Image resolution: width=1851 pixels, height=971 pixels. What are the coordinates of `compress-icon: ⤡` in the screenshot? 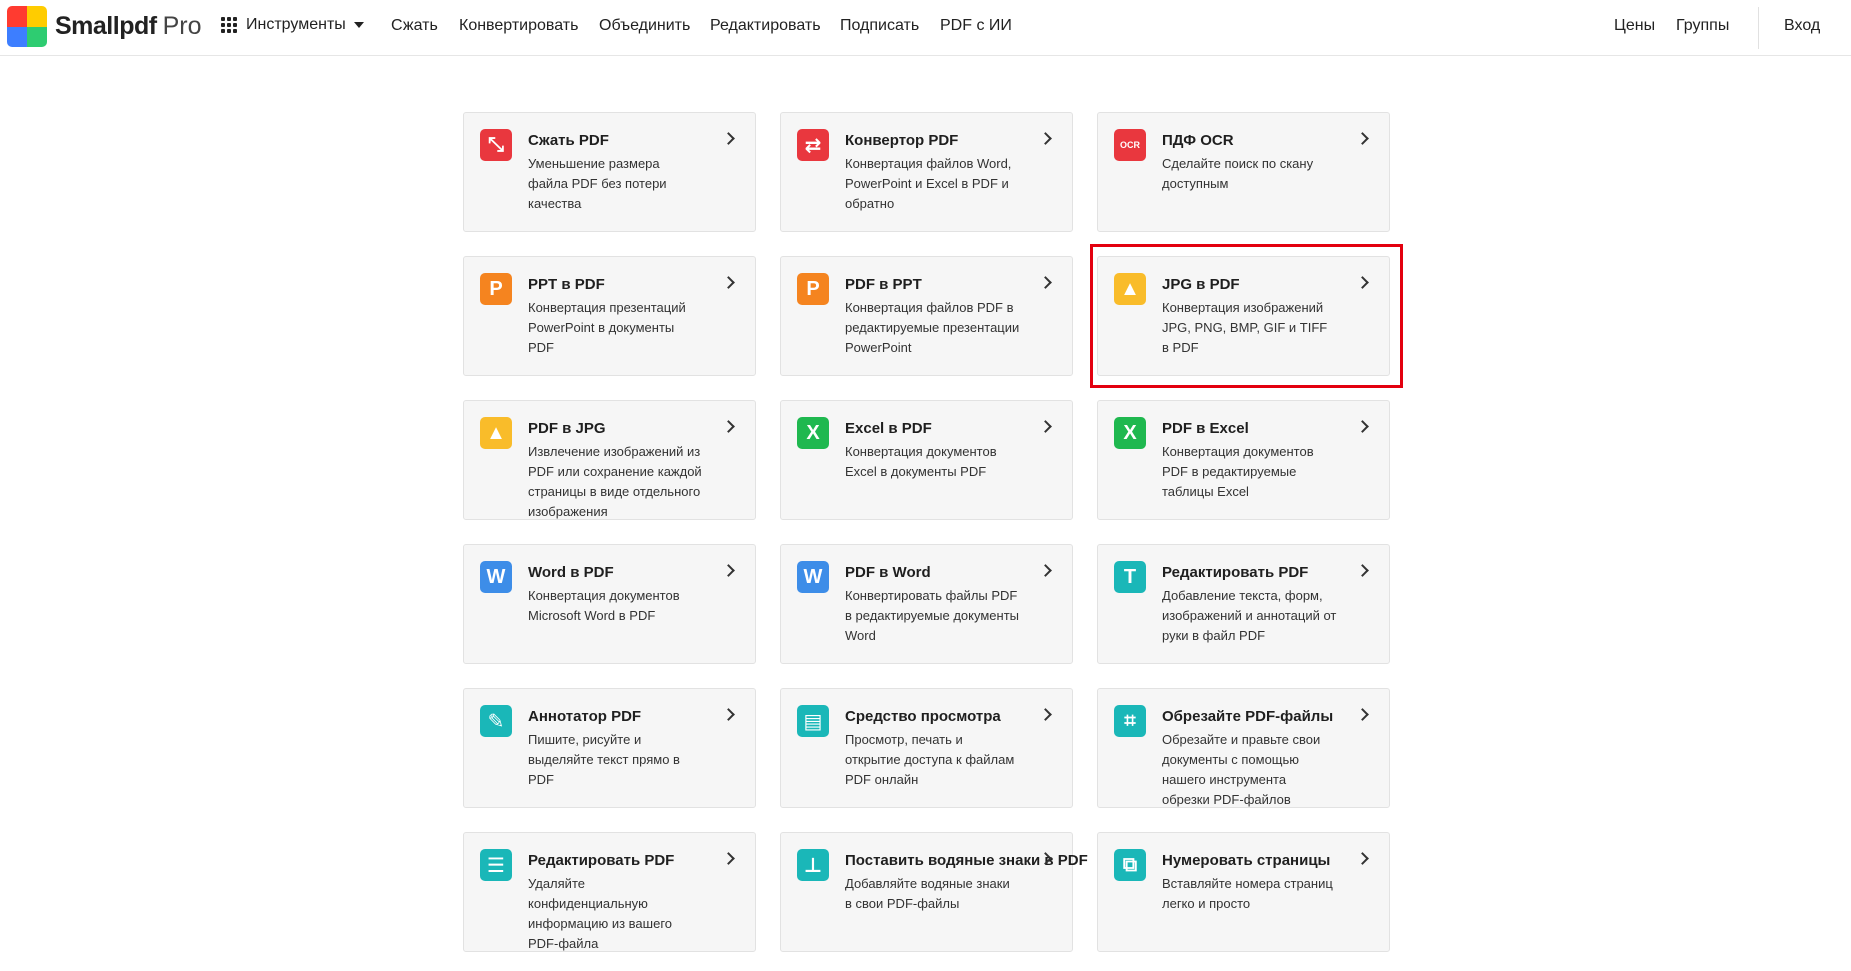 It's located at (496, 145).